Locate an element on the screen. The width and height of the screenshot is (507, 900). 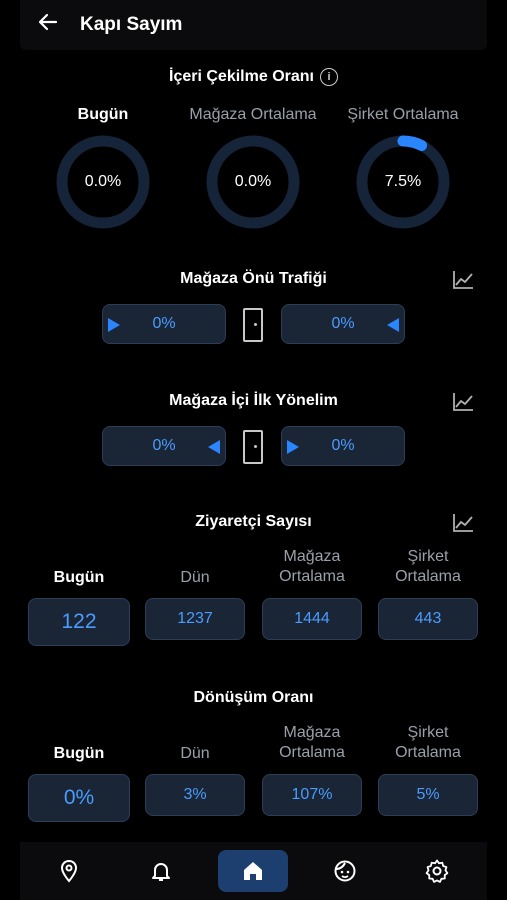
traffic-right-value: 0% is located at coordinates (343, 323).